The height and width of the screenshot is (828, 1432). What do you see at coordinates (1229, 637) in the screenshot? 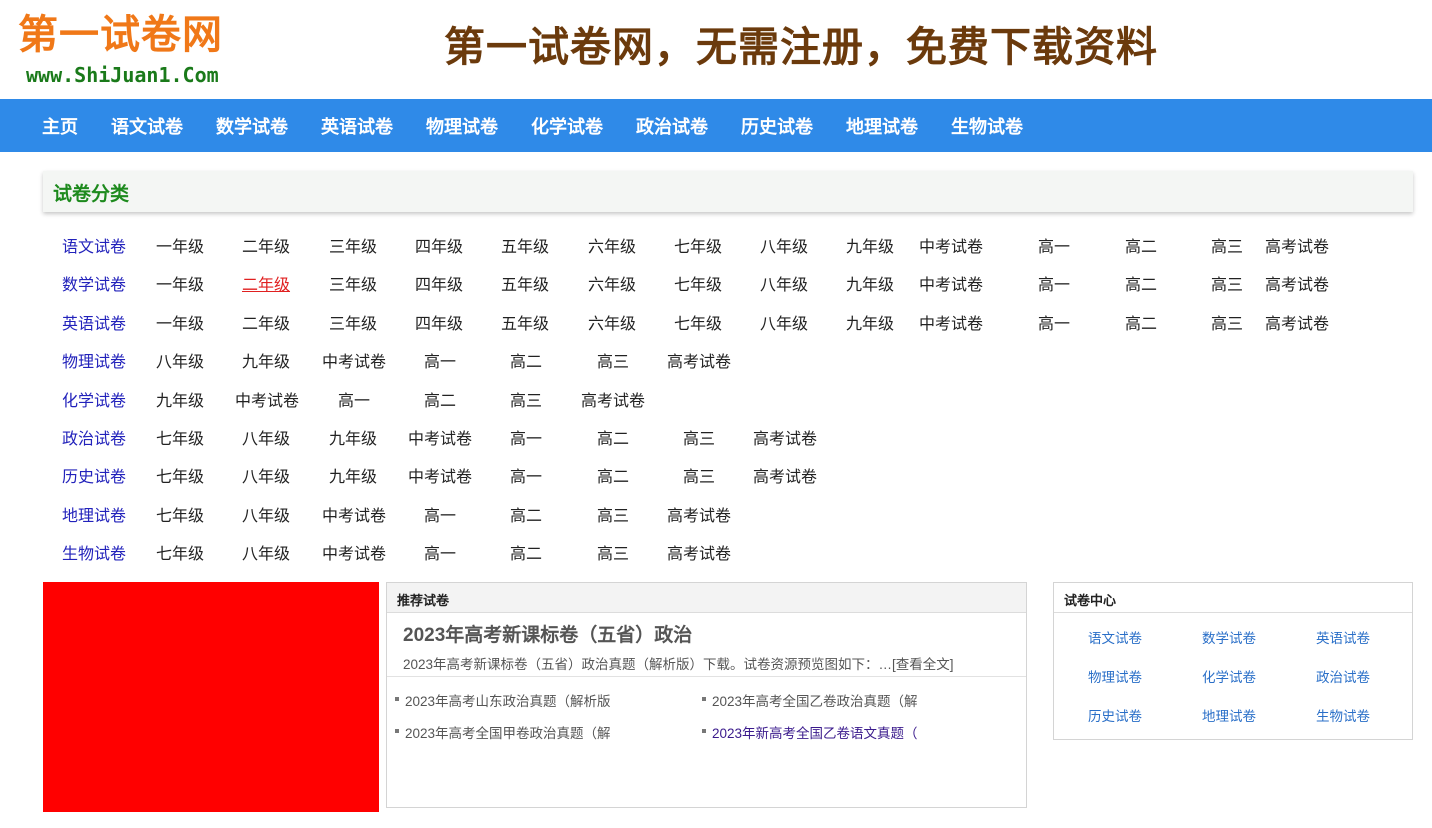
I see `paper-center-link: 数学试卷` at bounding box center [1229, 637].